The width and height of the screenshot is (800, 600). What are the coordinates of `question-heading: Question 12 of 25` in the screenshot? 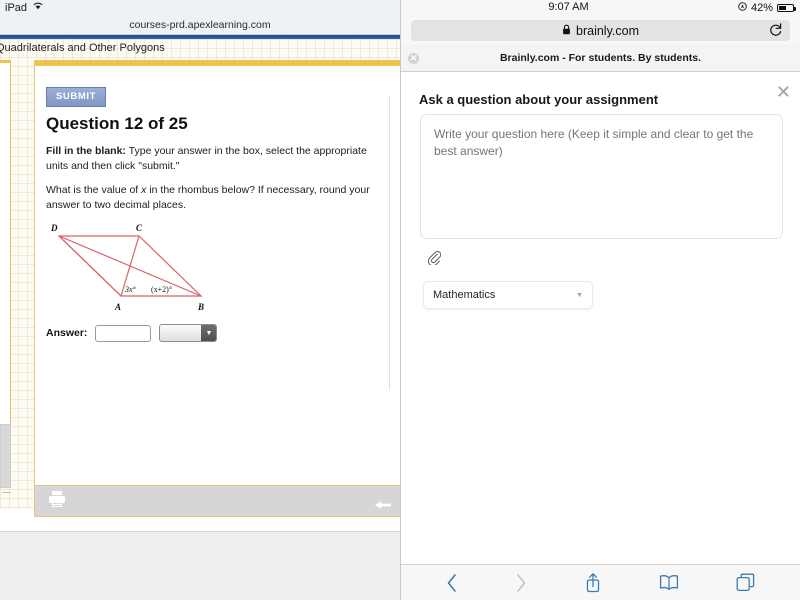 It's located at (117, 123).